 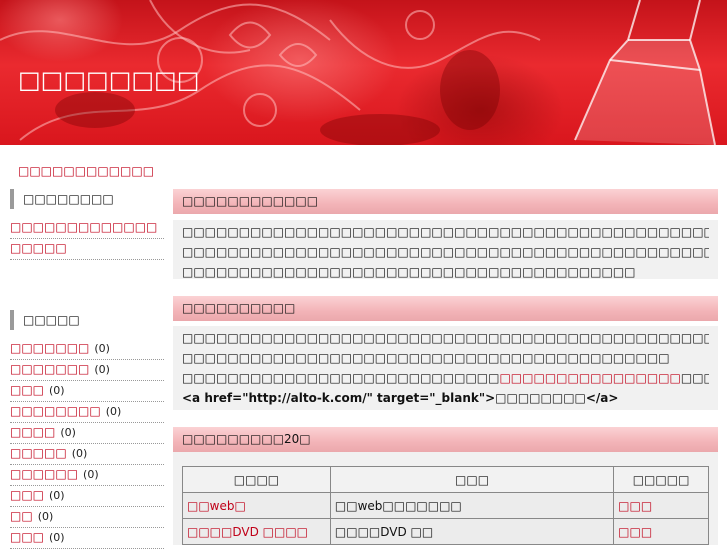 I want to click on category-item: □□□□□□□□ (0), so click(x=87, y=412).